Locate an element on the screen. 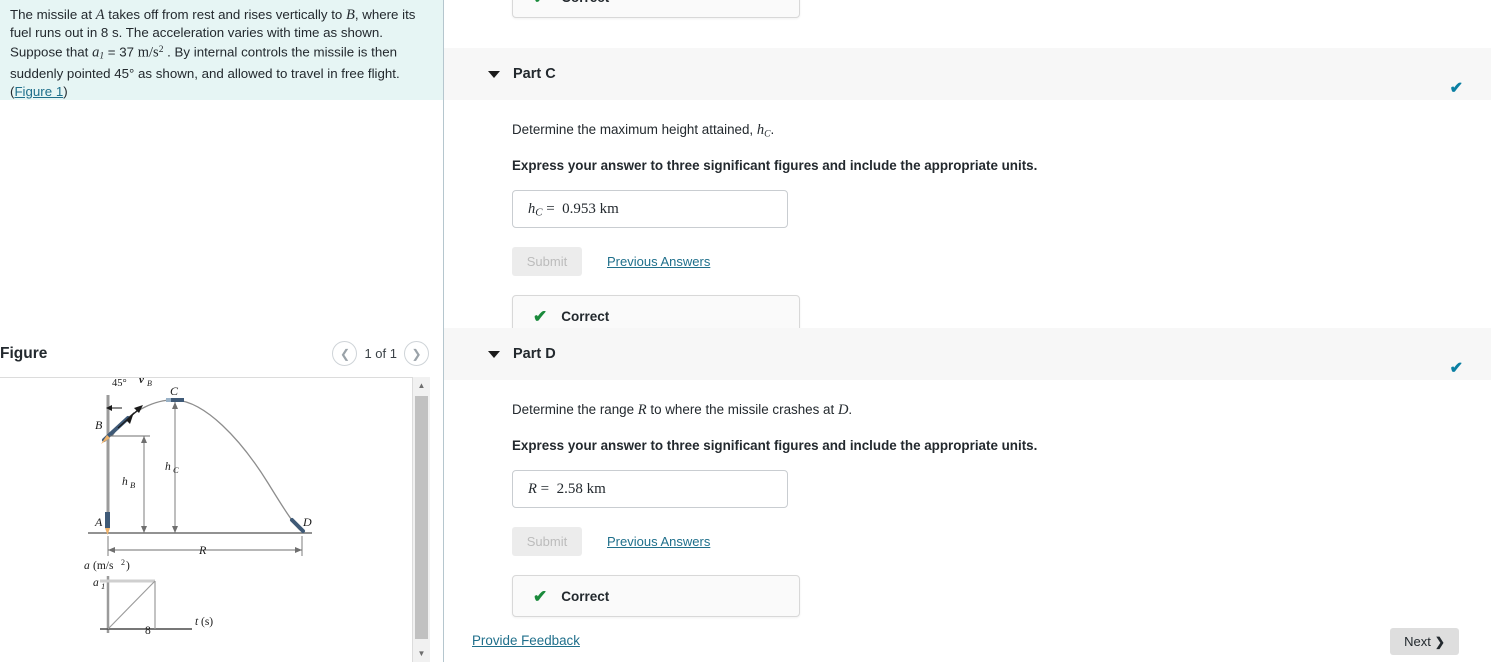  part-c-submit-button: Submit is located at coordinates (547, 262).